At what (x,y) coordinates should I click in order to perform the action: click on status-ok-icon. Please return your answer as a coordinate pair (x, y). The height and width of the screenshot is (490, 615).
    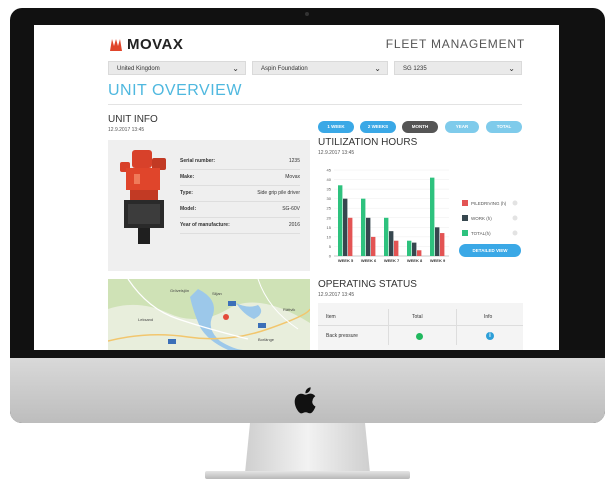
    Looking at the image, I should click on (419, 336).